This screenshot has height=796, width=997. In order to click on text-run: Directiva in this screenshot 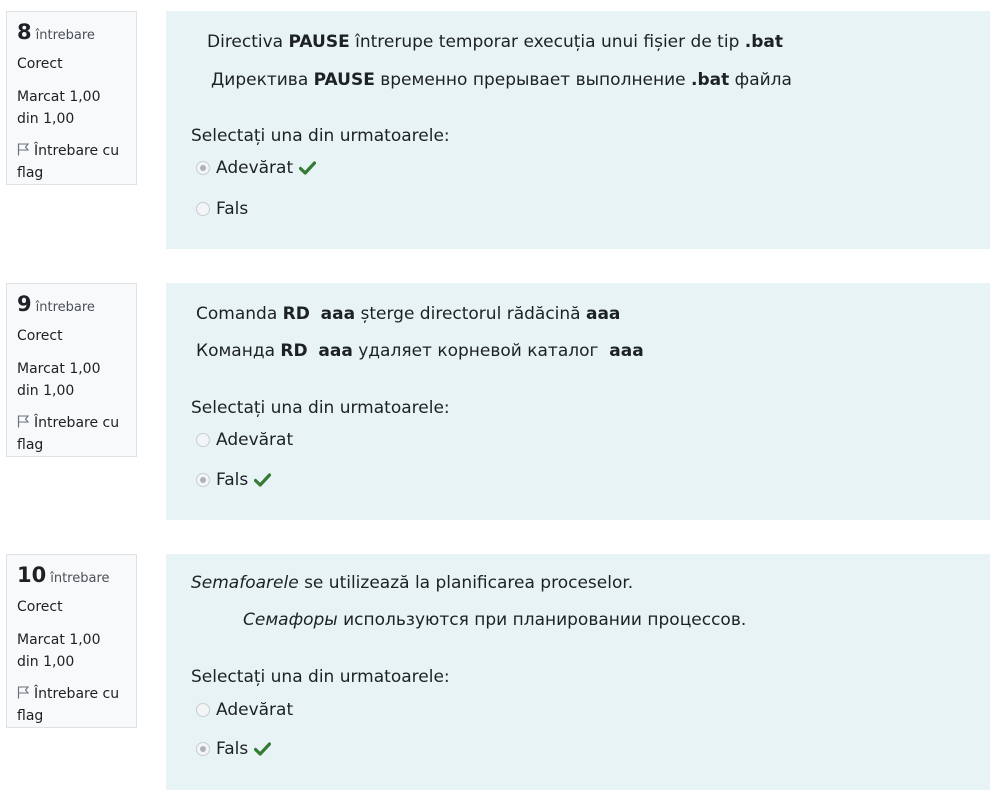, I will do `click(248, 42)`.